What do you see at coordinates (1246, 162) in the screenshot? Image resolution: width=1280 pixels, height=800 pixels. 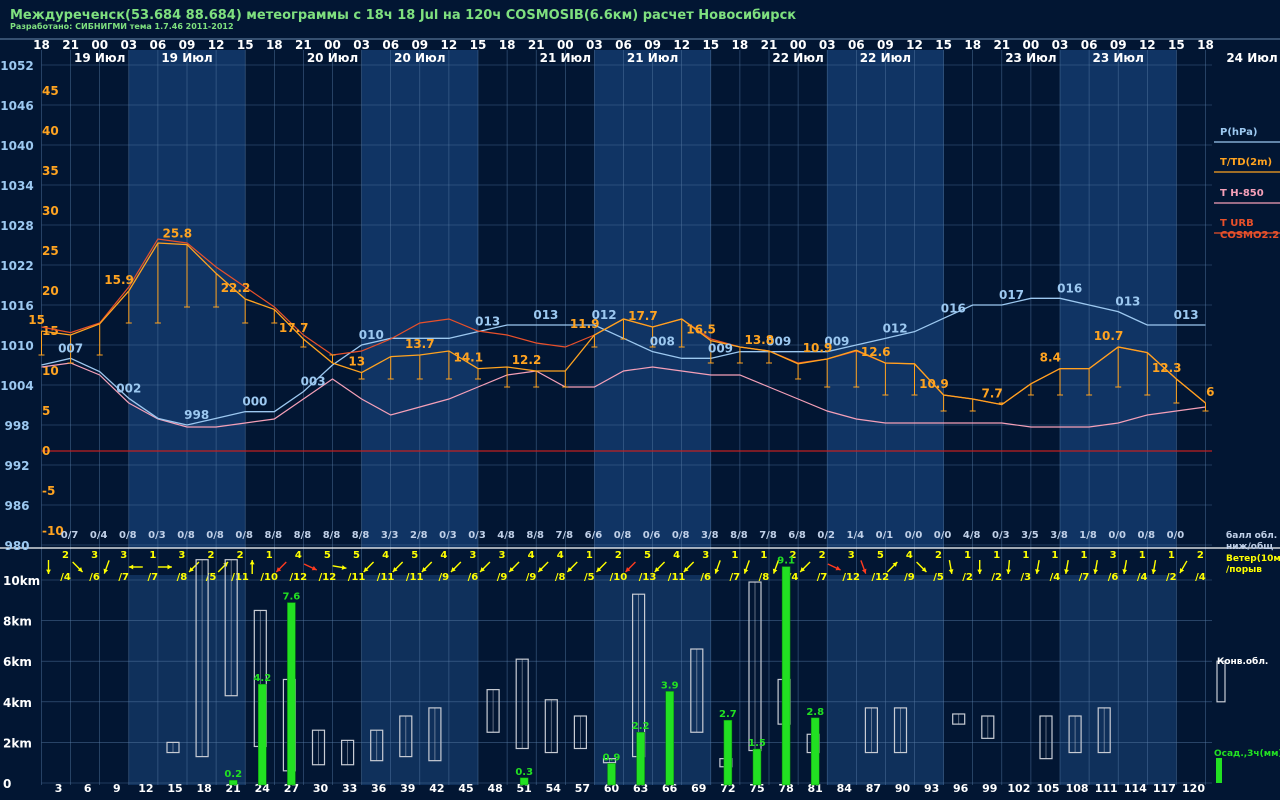 I see `legend-entry: T/TD(2m)` at bounding box center [1246, 162].